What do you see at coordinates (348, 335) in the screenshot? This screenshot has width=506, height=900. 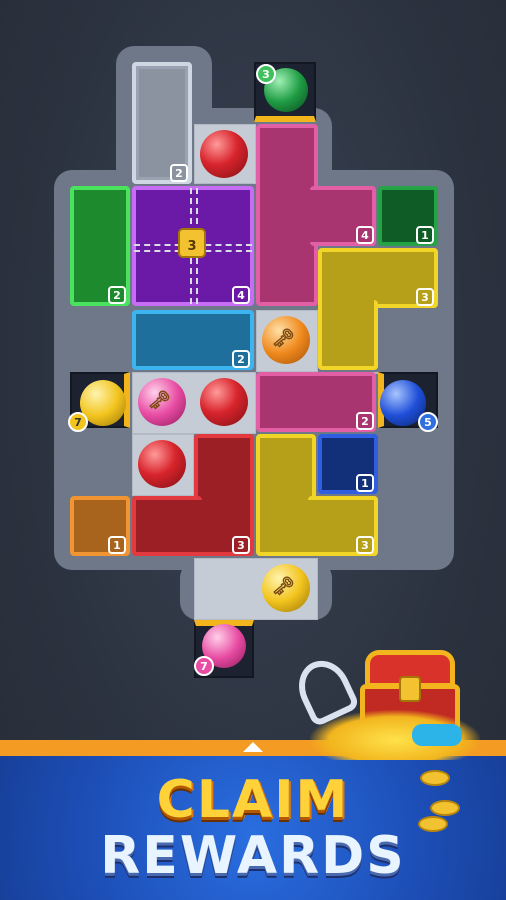 I see `yellow-l-block-arm` at bounding box center [348, 335].